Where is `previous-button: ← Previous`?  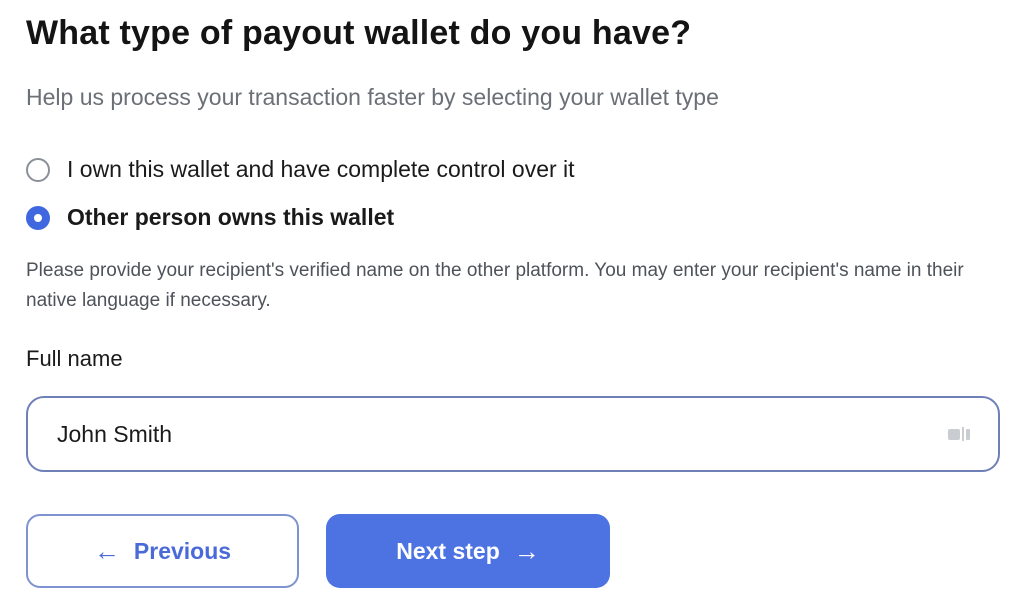
previous-button: ← Previous is located at coordinates (162, 551).